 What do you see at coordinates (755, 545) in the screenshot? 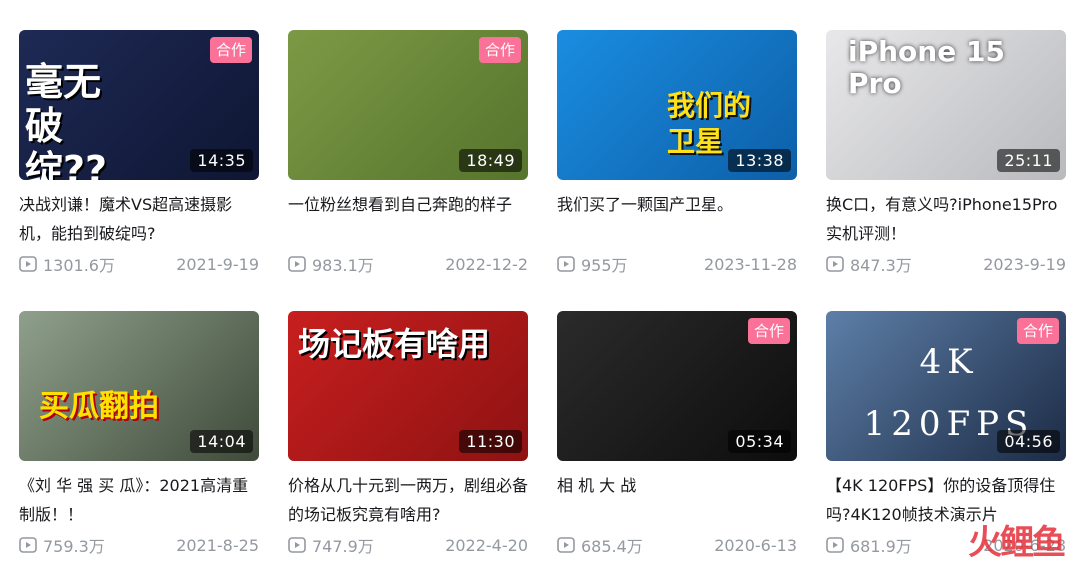
I see `publish-date: 2020-6-13` at bounding box center [755, 545].